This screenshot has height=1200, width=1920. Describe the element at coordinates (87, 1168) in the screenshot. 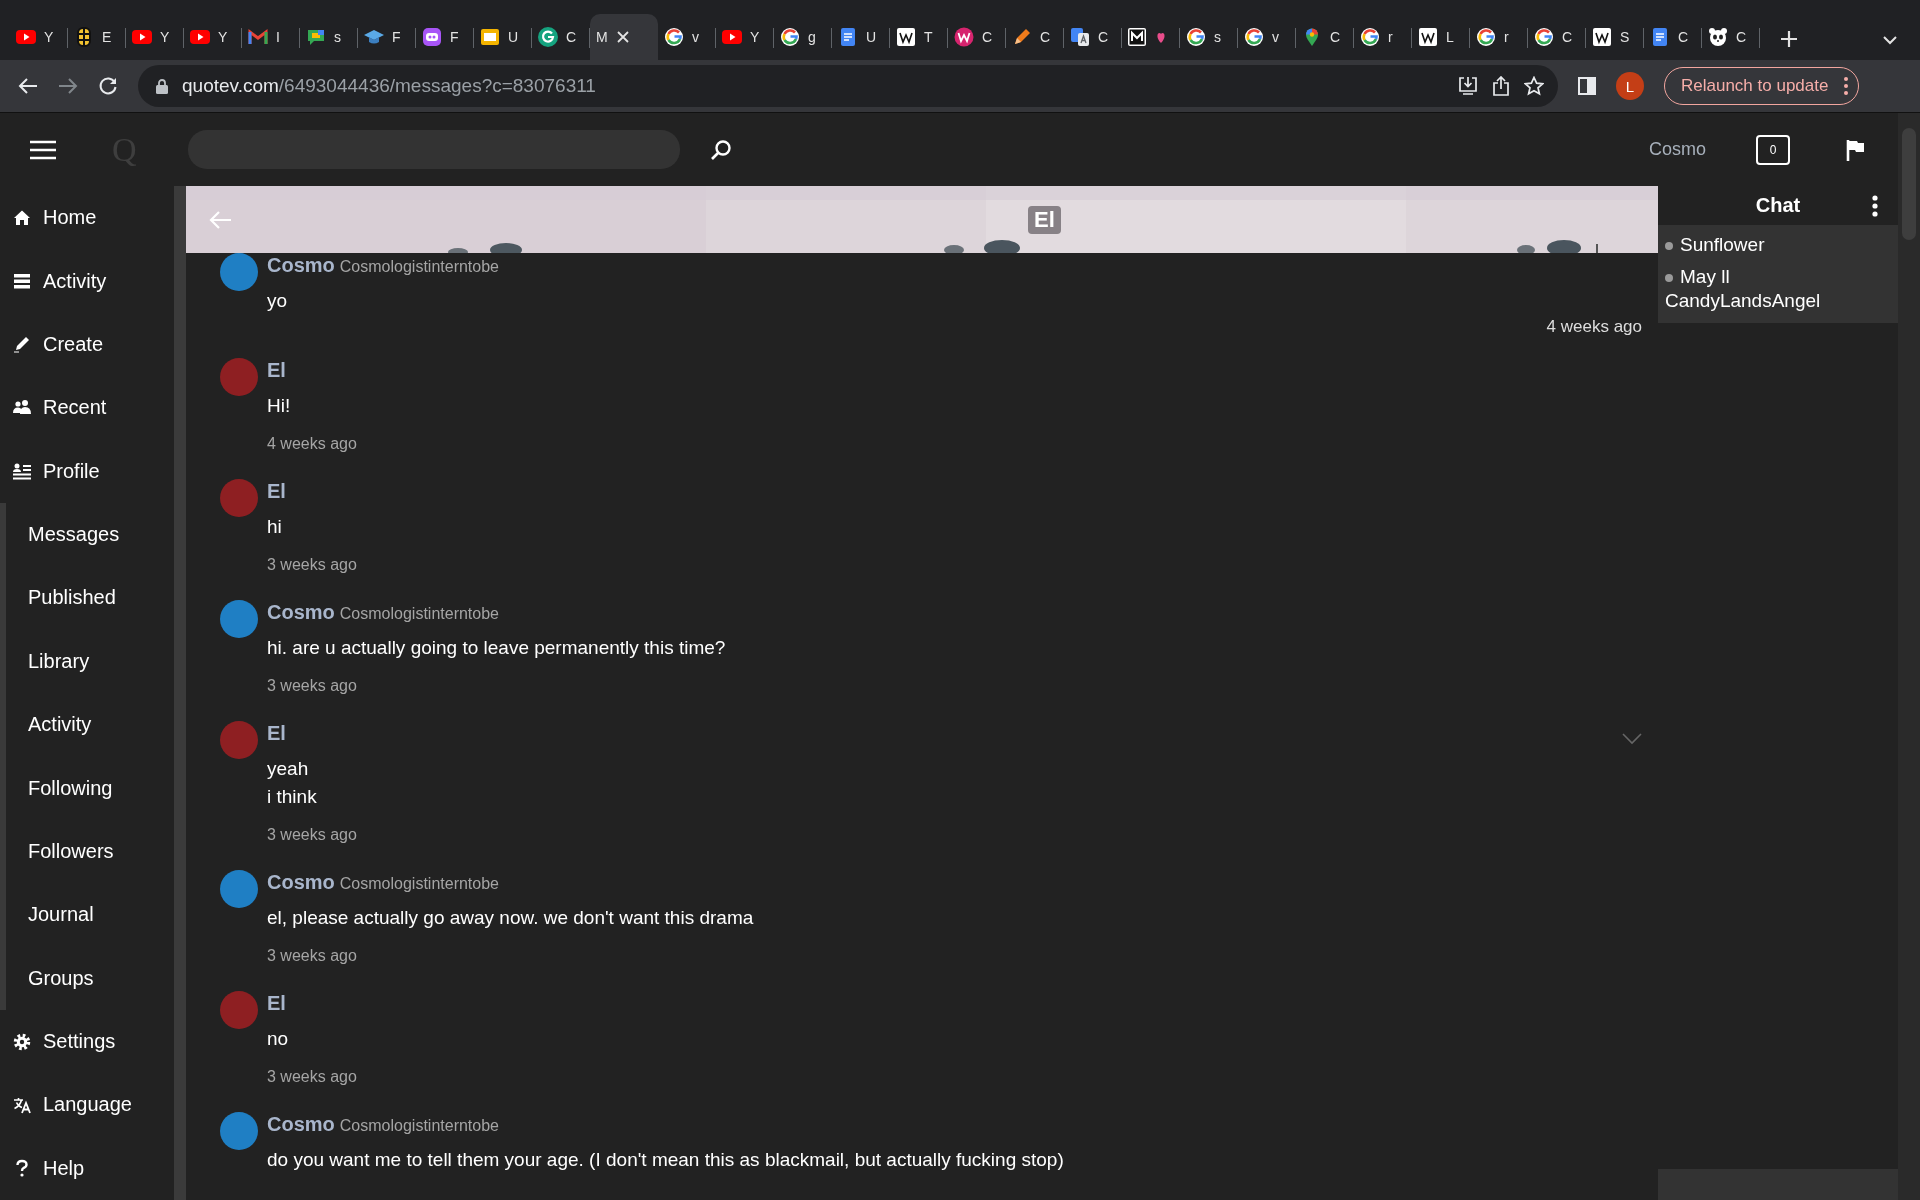

I see `sidebar-item: Help` at that location.